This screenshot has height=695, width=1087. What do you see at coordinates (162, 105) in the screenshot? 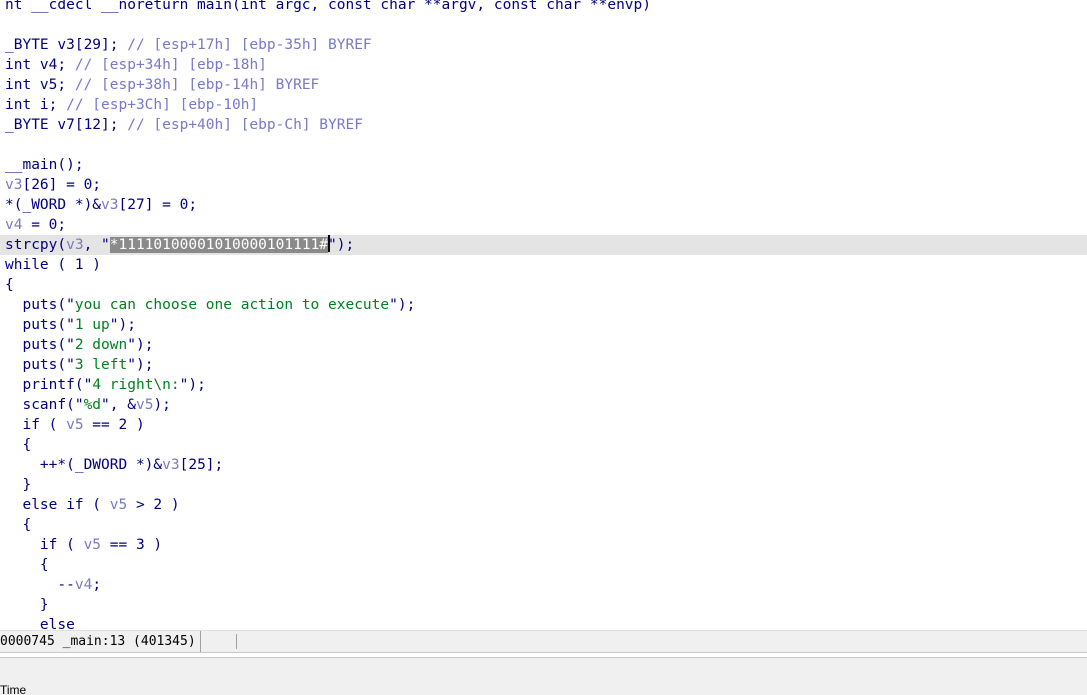
I see `code-token: // [esp+3Ch] [ebp-10h]` at bounding box center [162, 105].